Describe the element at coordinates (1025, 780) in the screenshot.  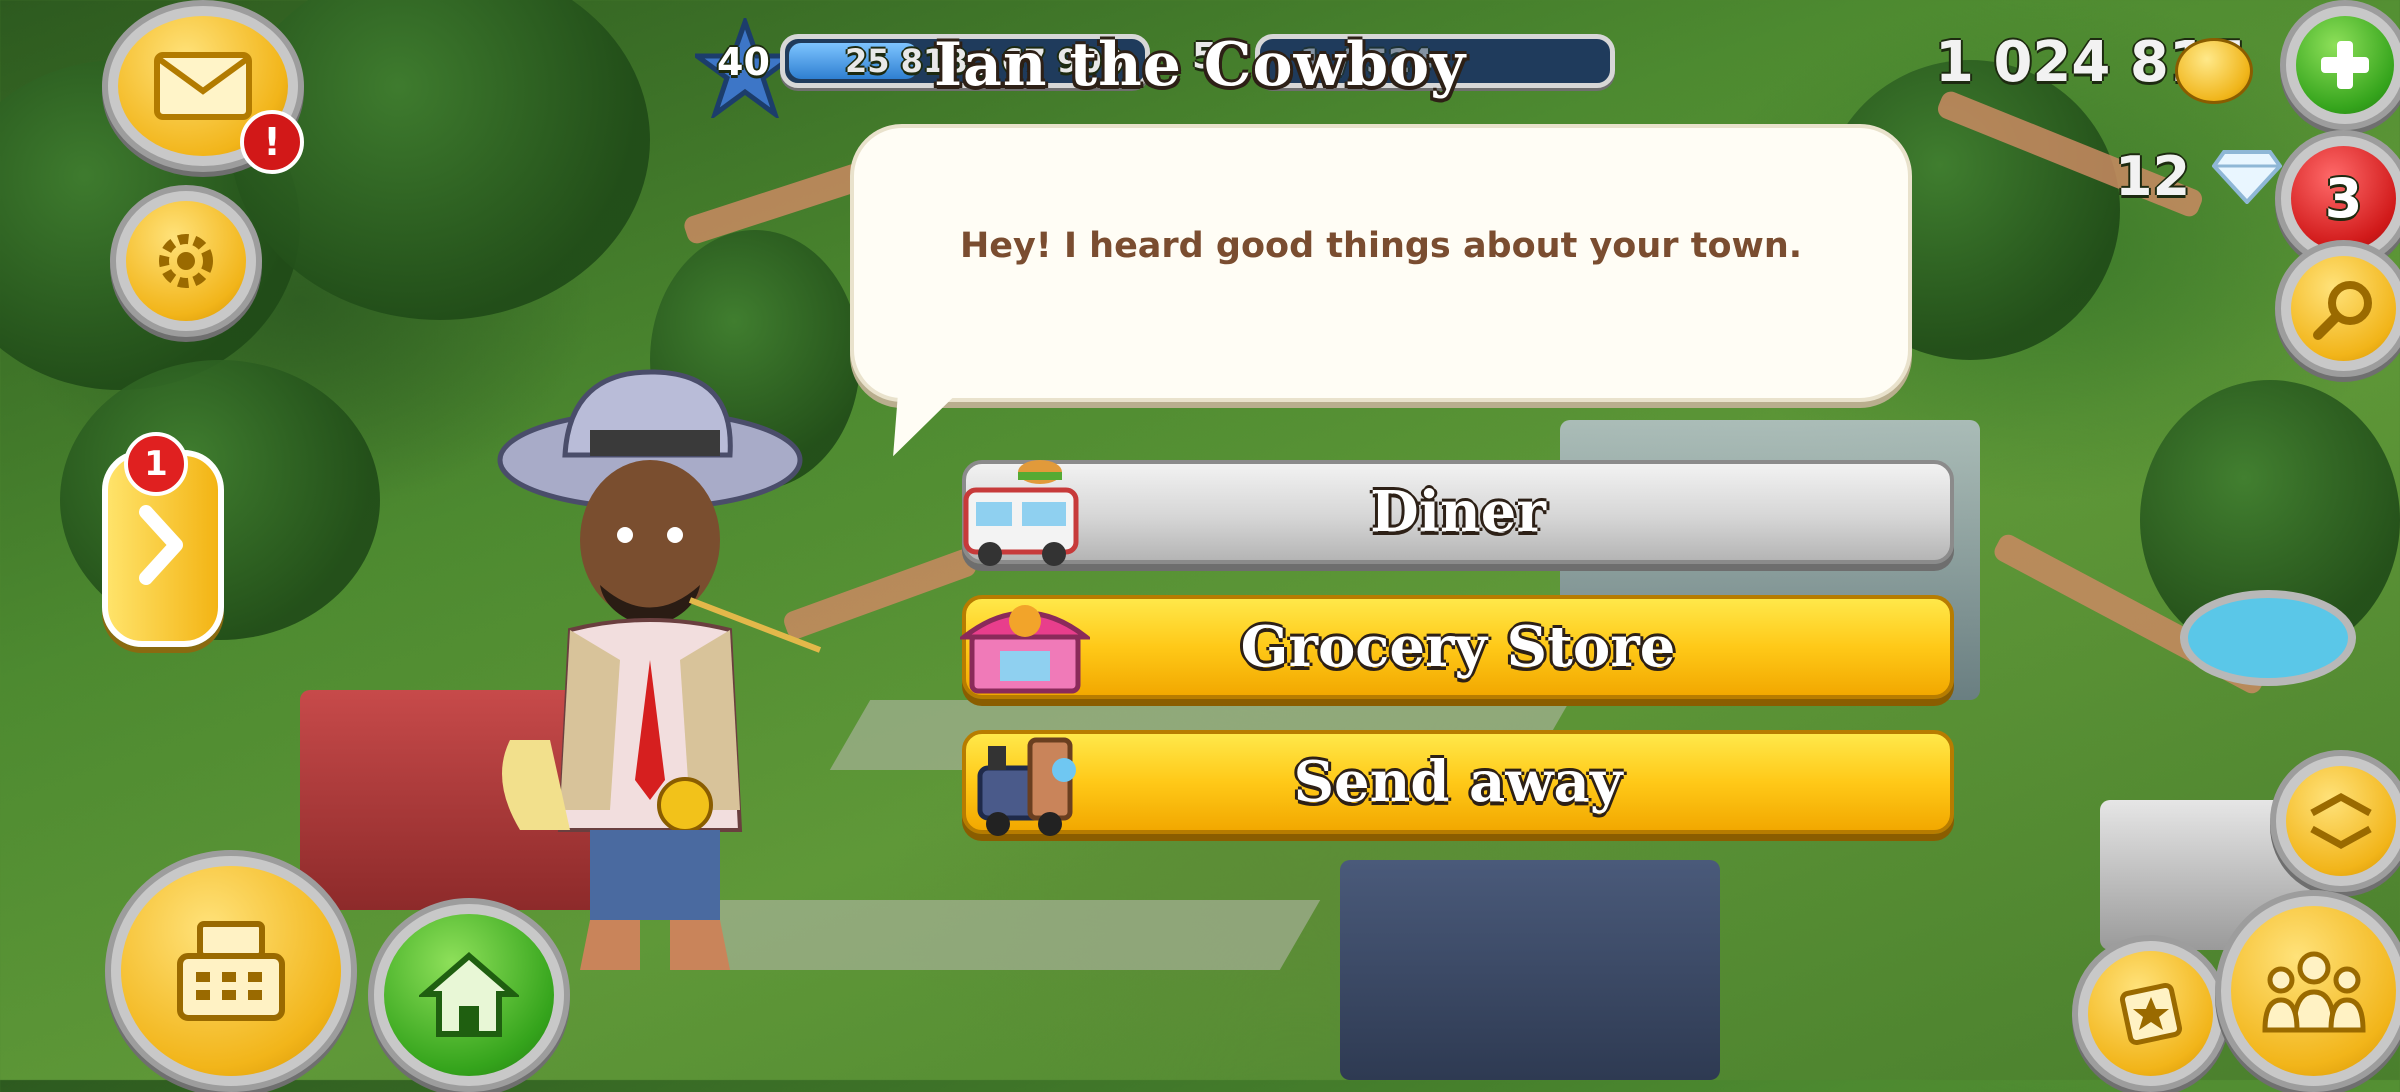
I see `train-icon` at that location.